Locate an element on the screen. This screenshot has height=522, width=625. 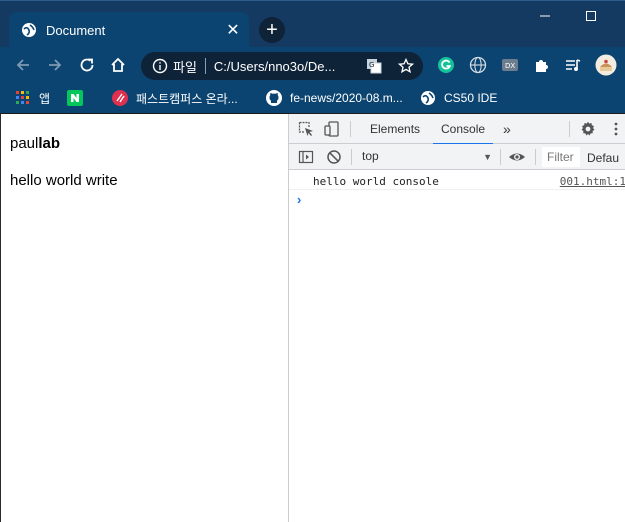
bookmark-naver is located at coordinates (79, 98).